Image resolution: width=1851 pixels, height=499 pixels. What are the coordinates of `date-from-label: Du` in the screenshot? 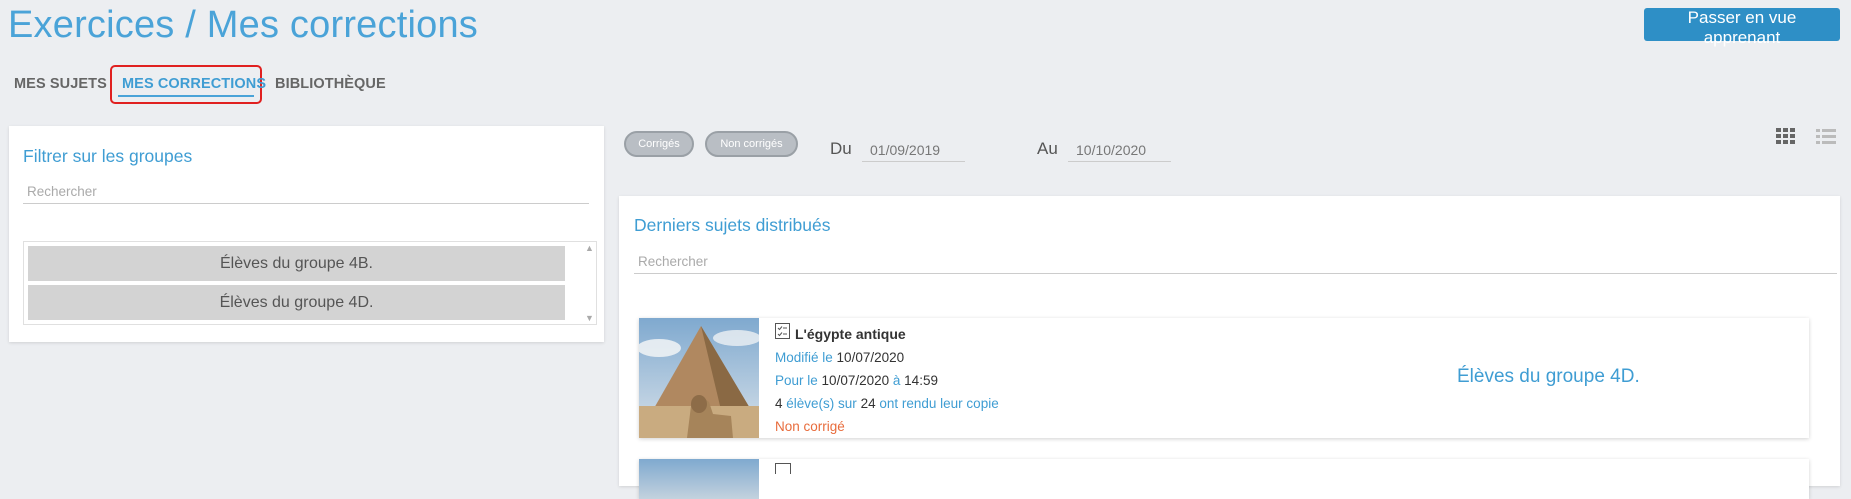 It's located at (841, 148).